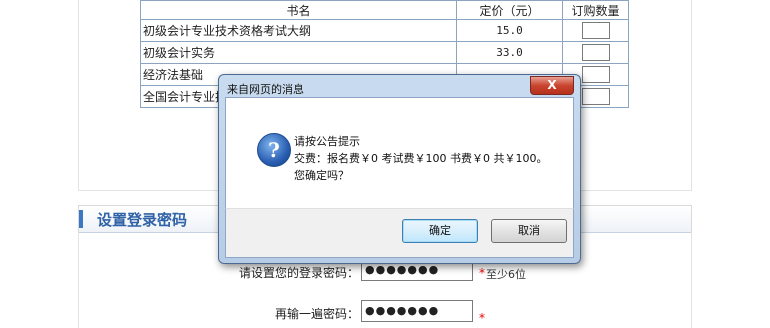 This screenshot has width=770, height=328. I want to click on header-book-name: 书名, so click(298, 10).